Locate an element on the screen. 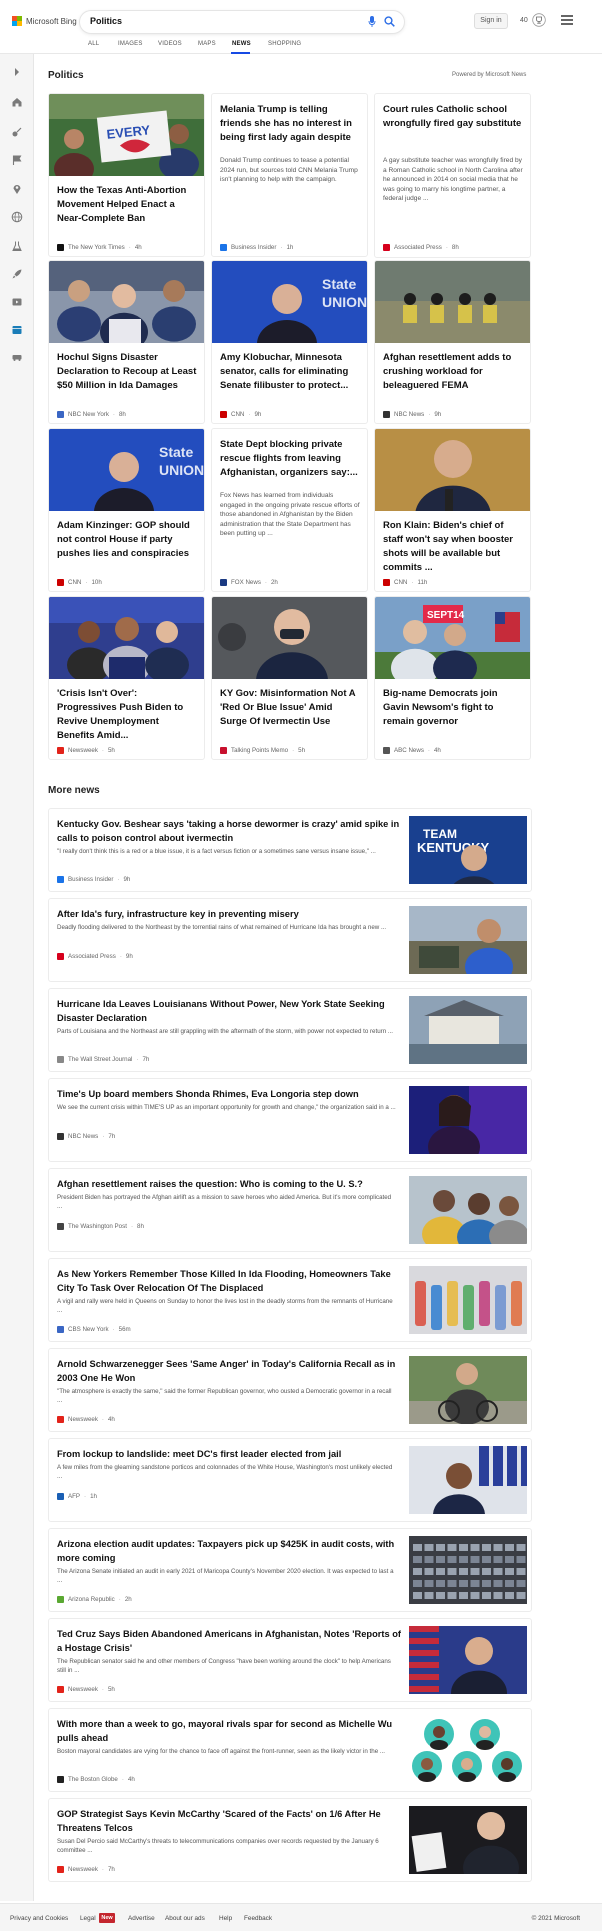 Image resolution: width=602 pixels, height=1931 pixels. news-card-source: CNN · 9h is located at coordinates (240, 414).